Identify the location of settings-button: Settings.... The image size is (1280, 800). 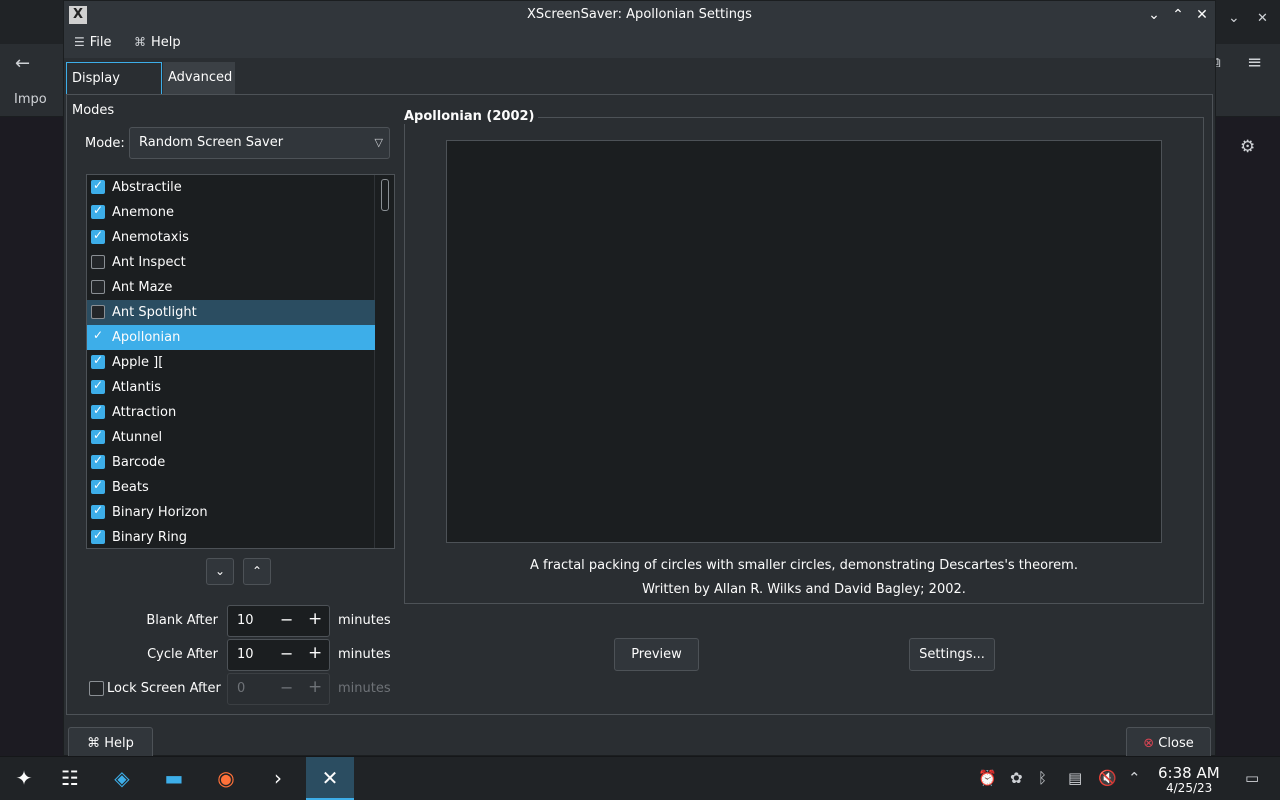
(952, 654).